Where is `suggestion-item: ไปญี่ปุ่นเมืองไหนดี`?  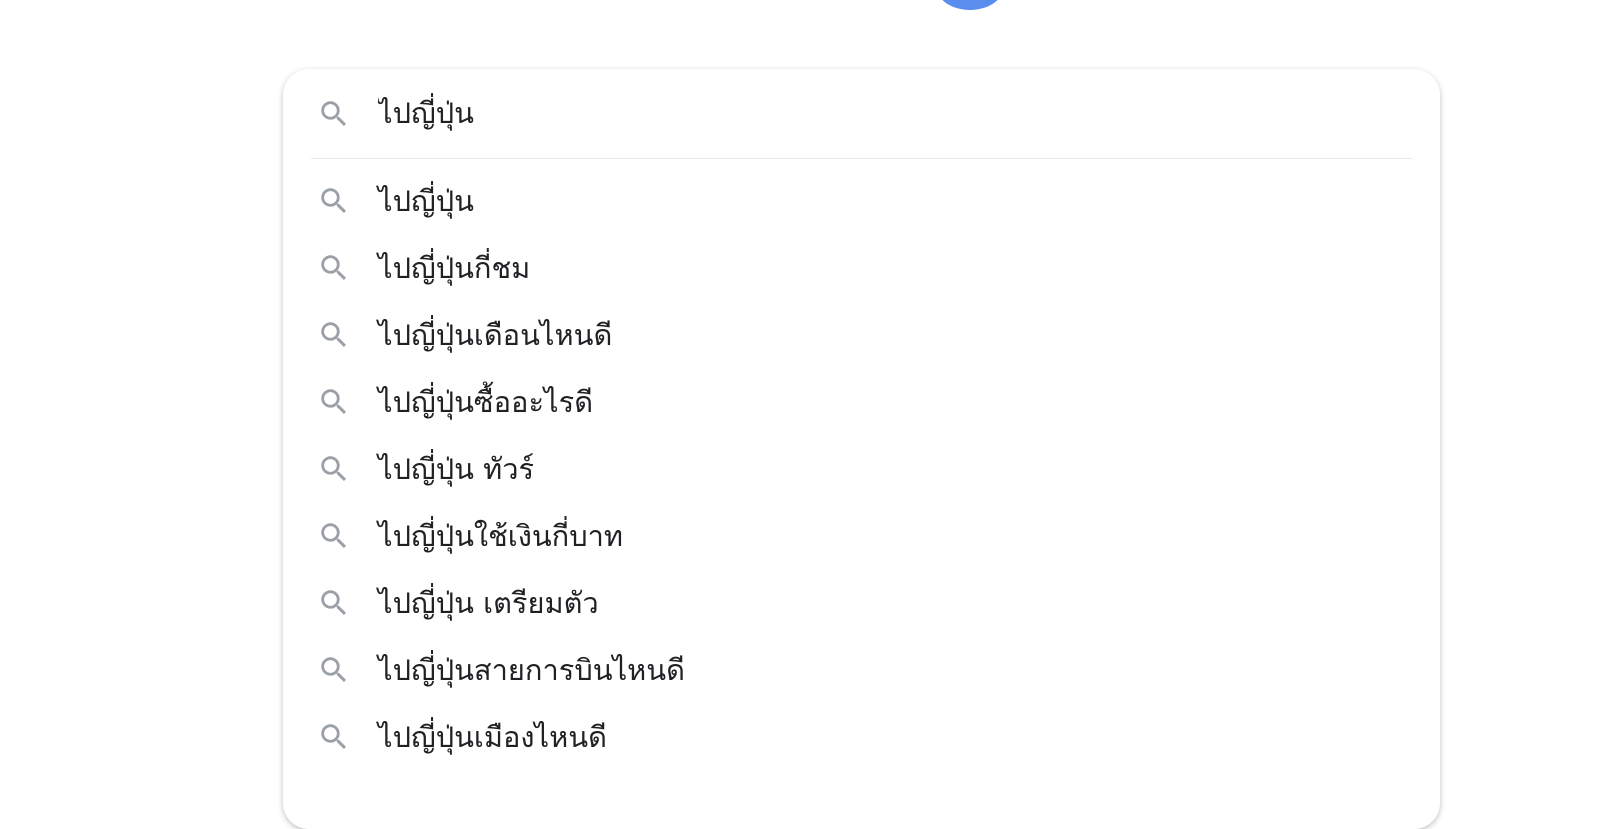 suggestion-item: ไปญี่ปุ่นเมืองไหนดี is located at coordinates (861, 738).